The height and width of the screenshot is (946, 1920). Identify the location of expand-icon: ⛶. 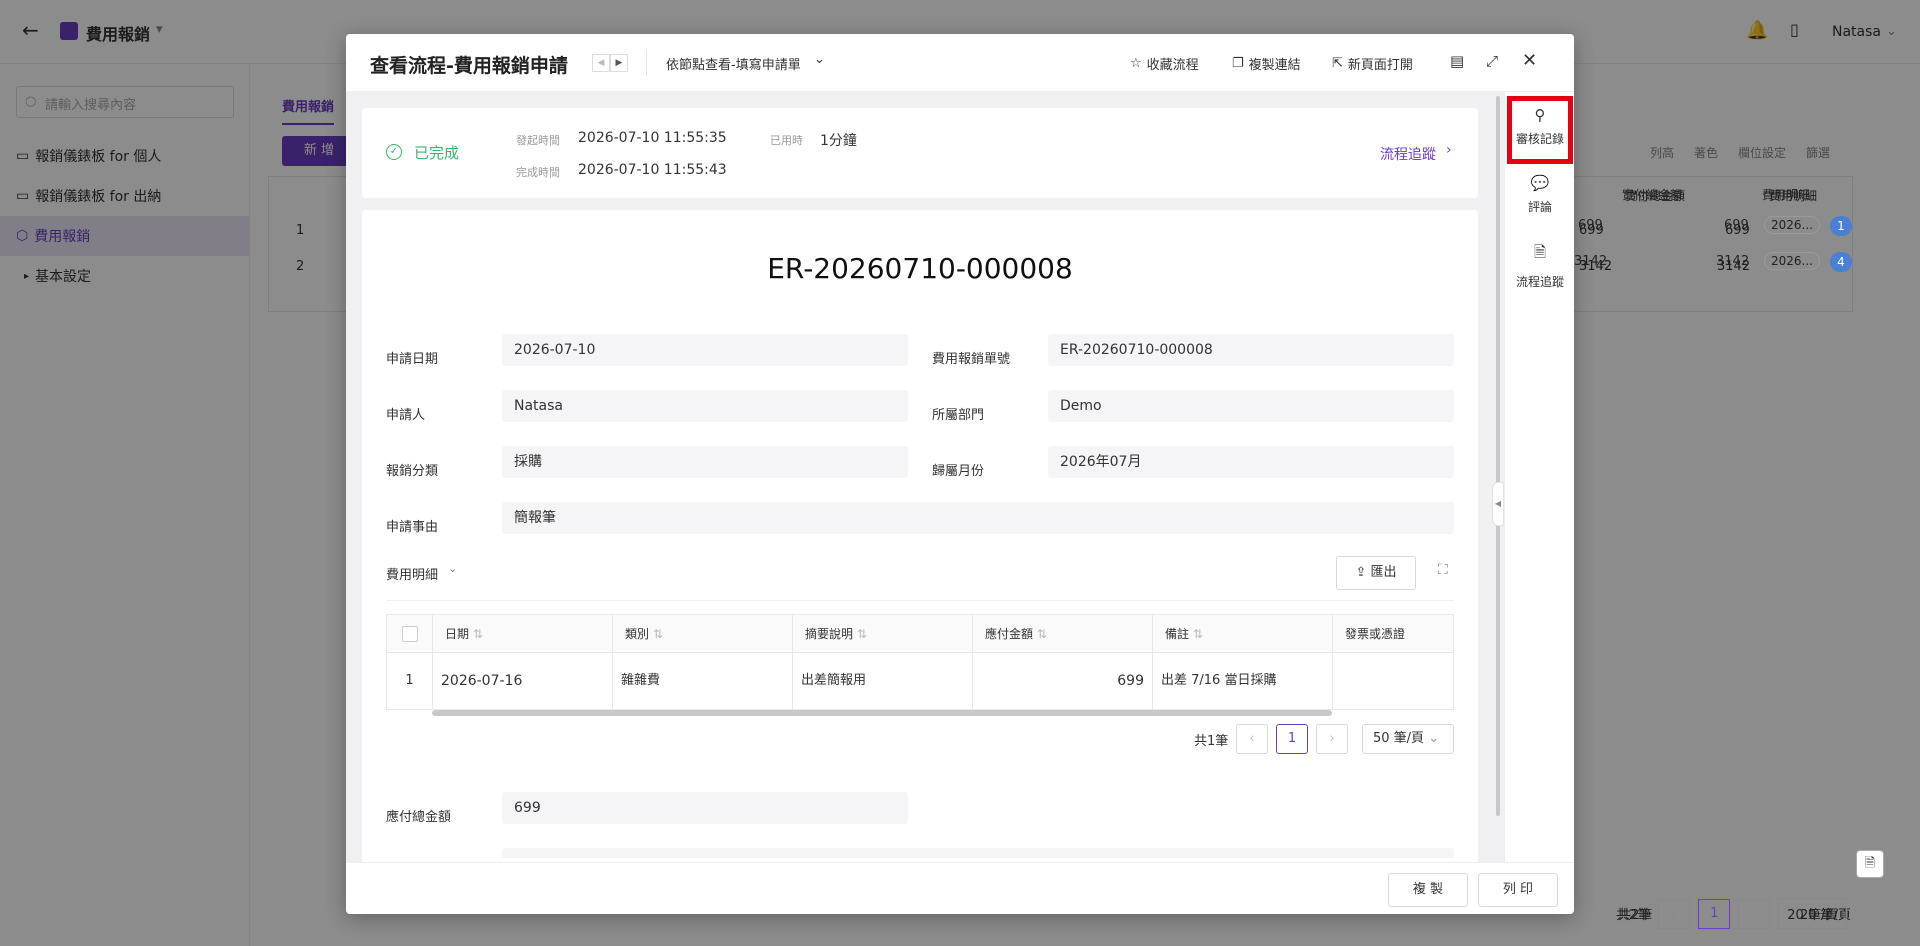
(1443, 570).